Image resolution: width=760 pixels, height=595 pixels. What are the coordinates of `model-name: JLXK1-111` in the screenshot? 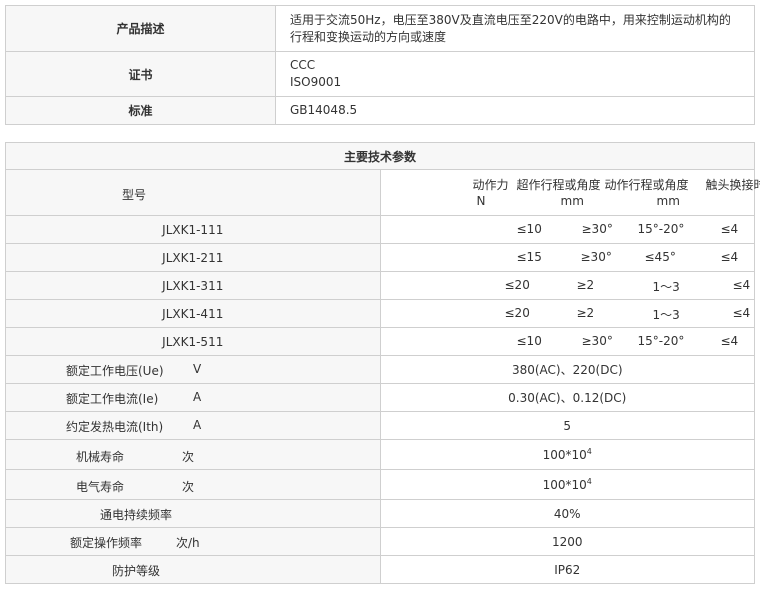 It's located at (193, 229).